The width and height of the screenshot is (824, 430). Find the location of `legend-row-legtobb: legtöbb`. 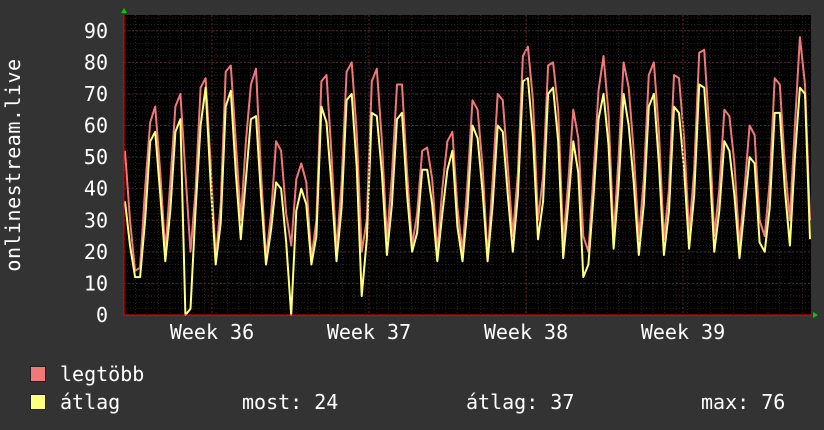

legend-row-legtobb: legtöbb is located at coordinates (87, 374).